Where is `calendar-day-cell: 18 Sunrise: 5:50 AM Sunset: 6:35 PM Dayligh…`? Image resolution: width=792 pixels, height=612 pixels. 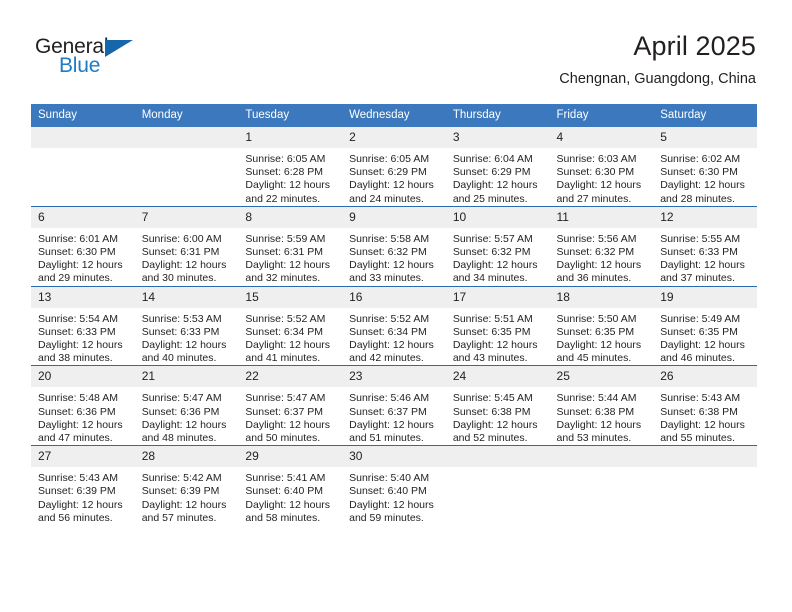 calendar-day-cell: 18 Sunrise: 5:50 AM Sunset: 6:35 PM Dayligh… is located at coordinates (601, 325).